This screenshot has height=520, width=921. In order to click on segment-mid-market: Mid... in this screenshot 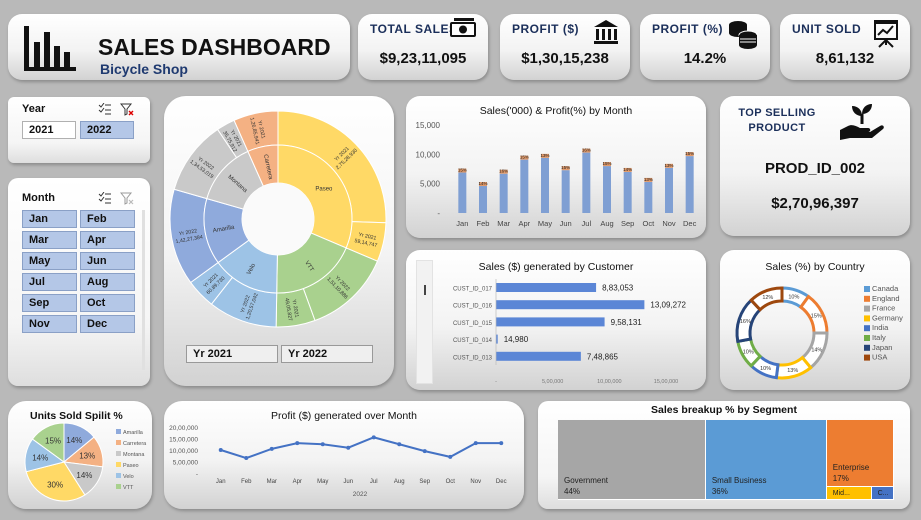, I will do `click(849, 493)`.